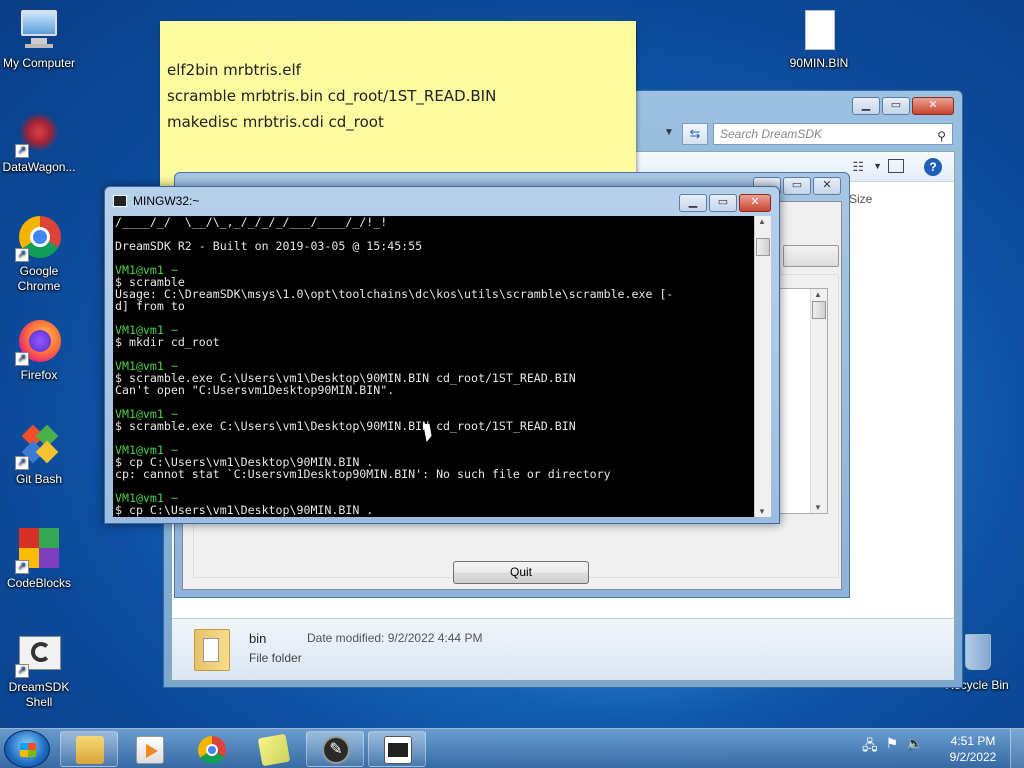  Describe the element at coordinates (914, 747) in the screenshot. I see `volume-icon: 🔈` at that location.